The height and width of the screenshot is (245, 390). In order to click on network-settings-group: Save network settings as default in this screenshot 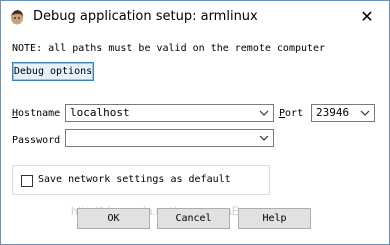, I will do `click(141, 180)`.